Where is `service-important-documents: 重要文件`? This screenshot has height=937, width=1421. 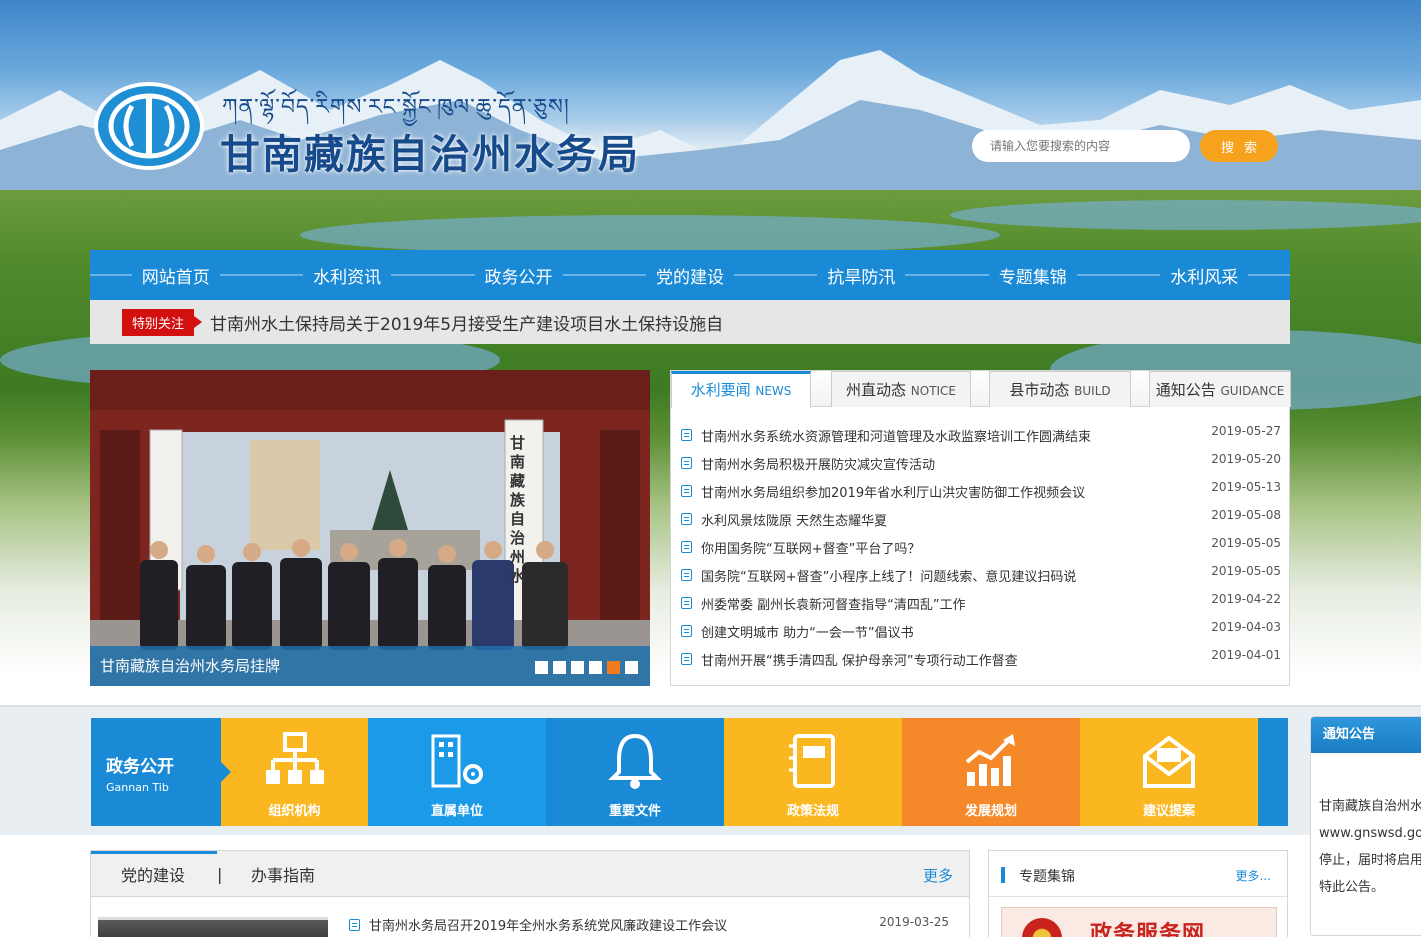 service-important-documents: 重要文件 is located at coordinates (635, 772).